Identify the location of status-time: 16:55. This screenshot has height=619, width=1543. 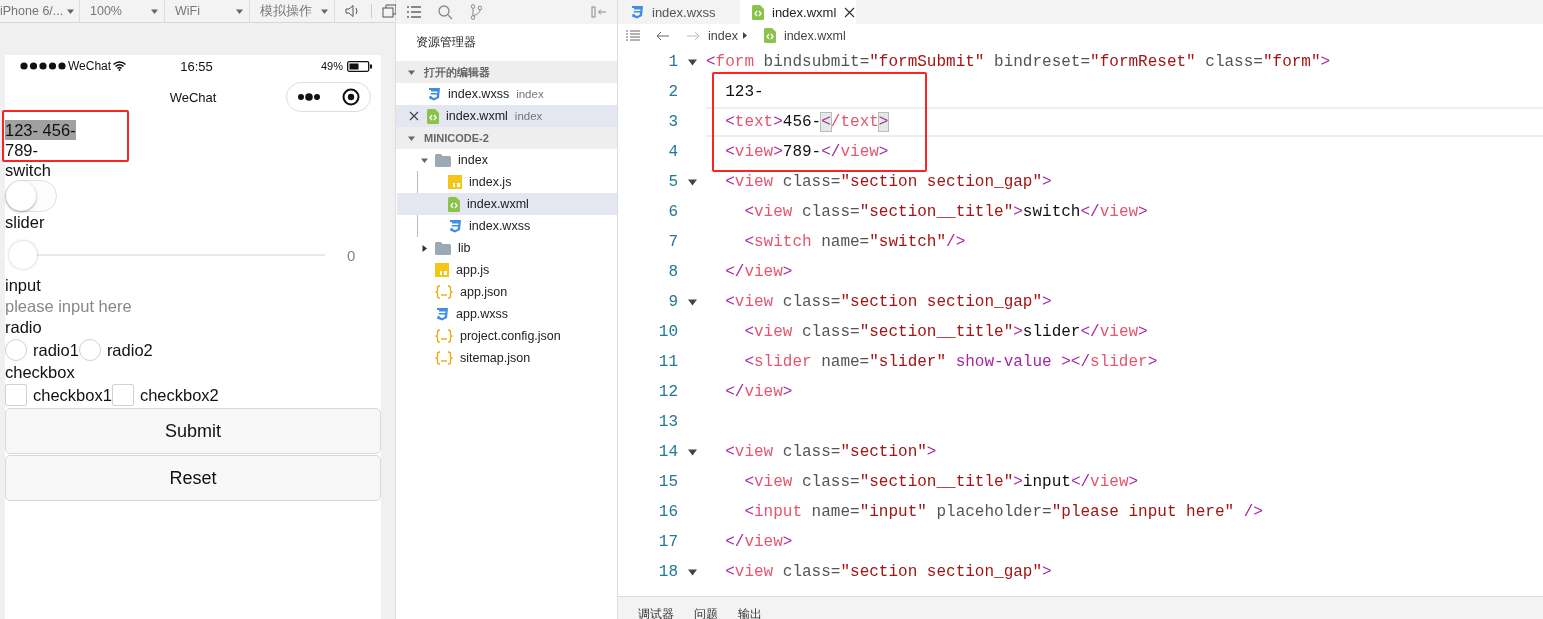
(196, 66).